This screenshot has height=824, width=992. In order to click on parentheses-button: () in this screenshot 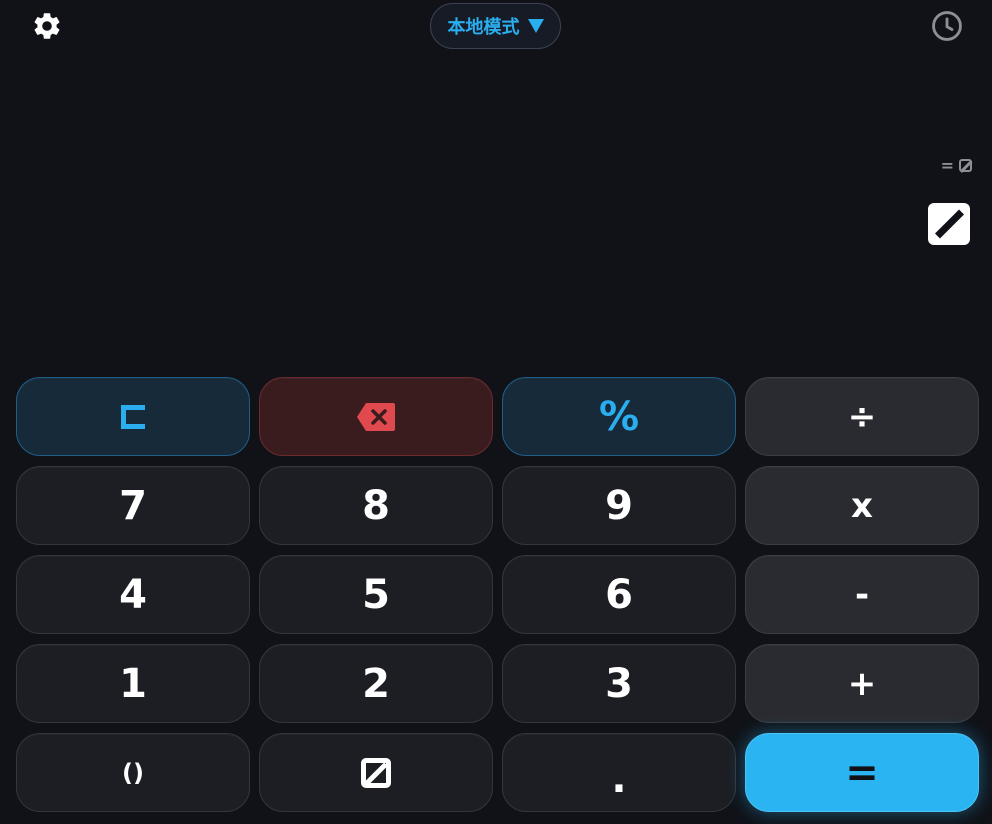, I will do `click(133, 772)`.